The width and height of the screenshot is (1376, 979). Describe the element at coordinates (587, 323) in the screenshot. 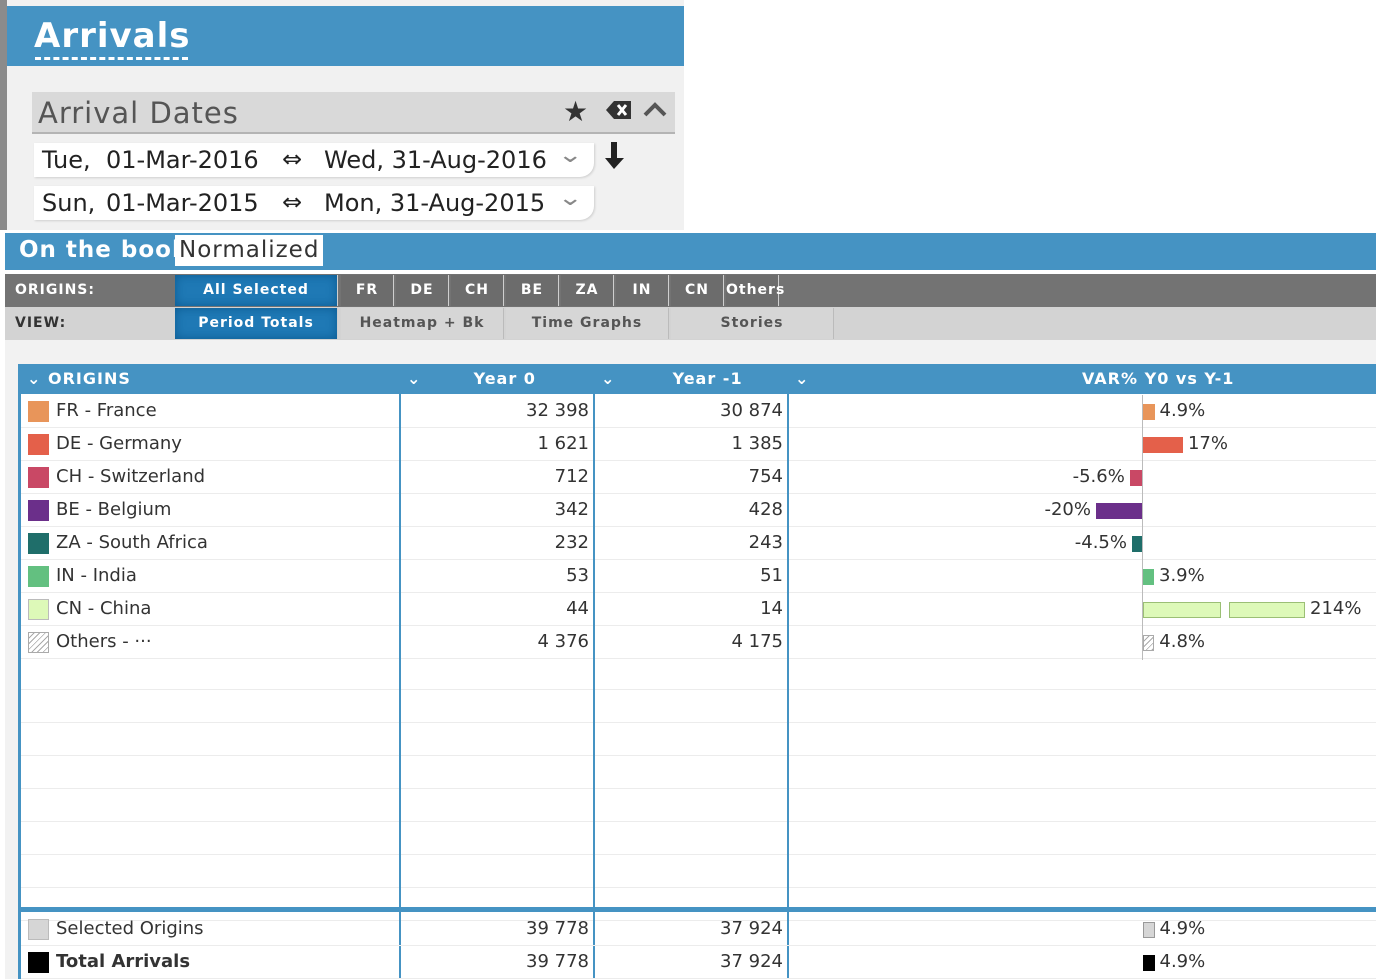

I see `view-time-graphs-button: Time Graphs` at that location.